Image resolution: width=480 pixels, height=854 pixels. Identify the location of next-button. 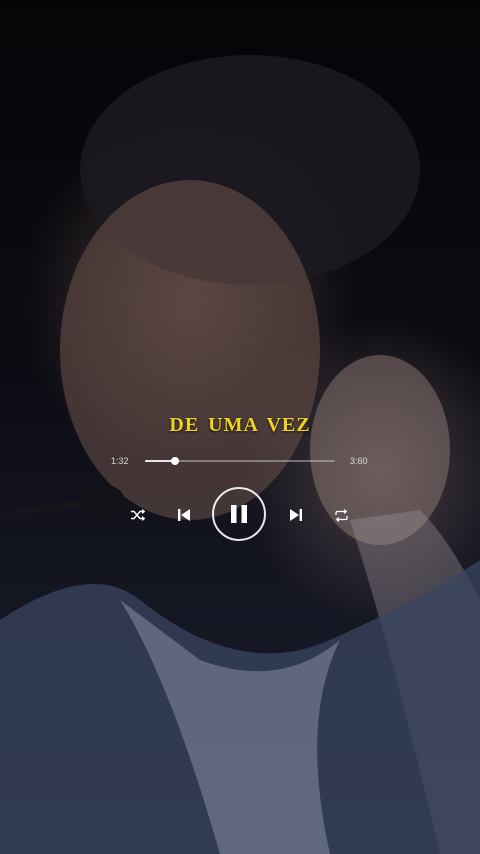
(296, 515).